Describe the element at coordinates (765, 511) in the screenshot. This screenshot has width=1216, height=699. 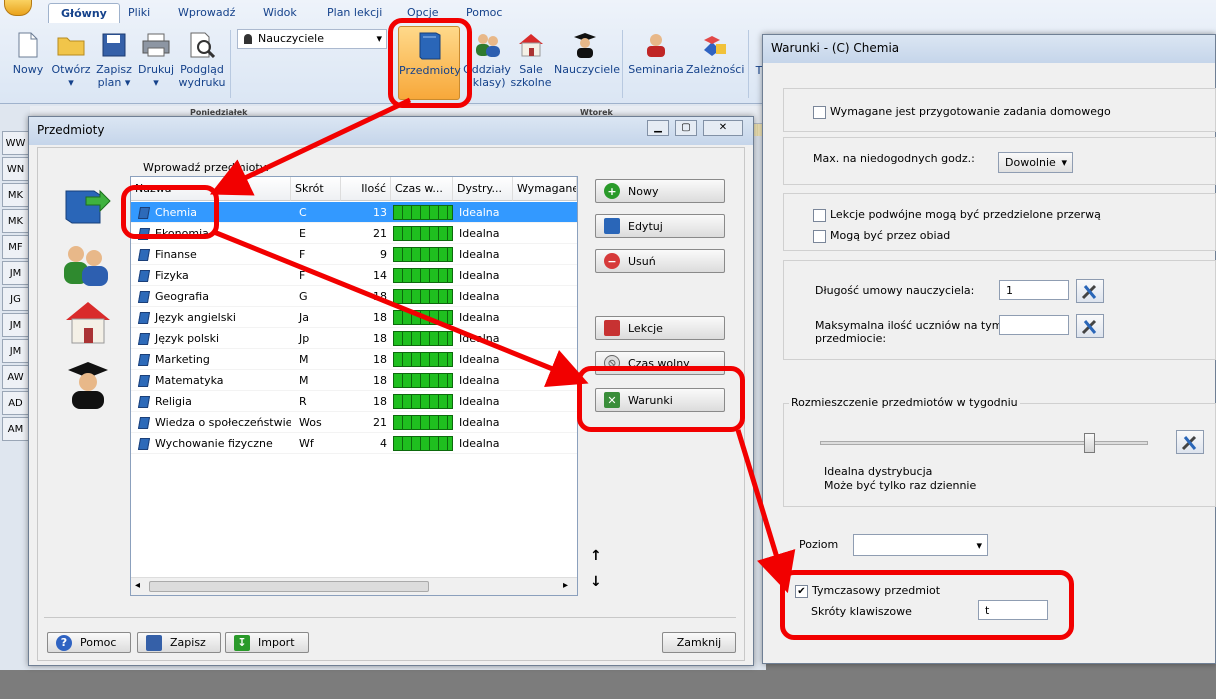
I see `arrow-to-temporary` at that location.